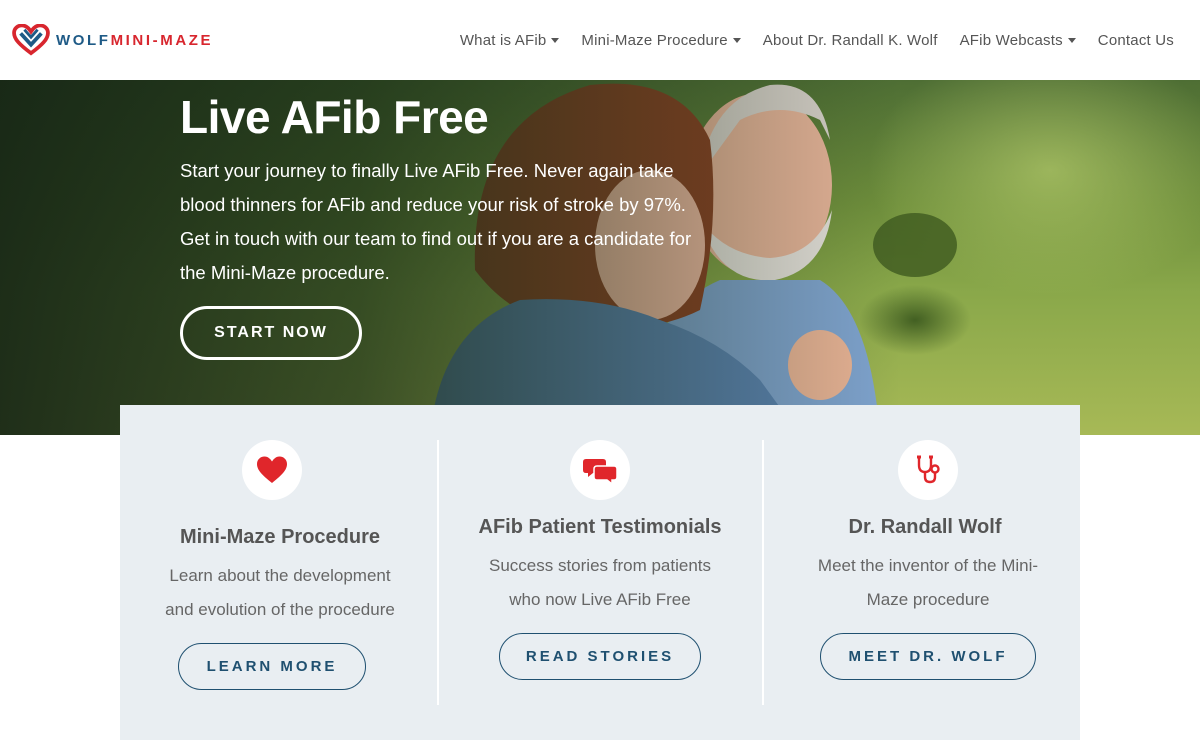  I want to click on brand-name-mini-maze: MINI-MAZE, so click(162, 40).